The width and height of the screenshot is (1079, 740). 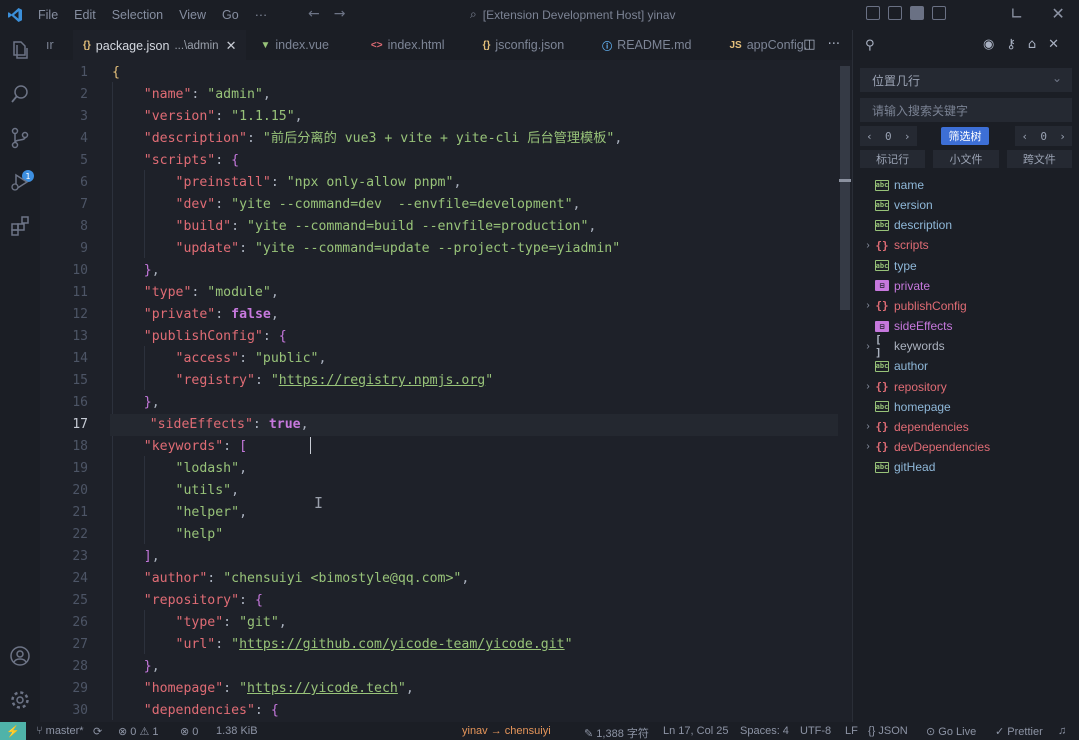 I want to click on history-nav: ← →, so click(x=326, y=14).